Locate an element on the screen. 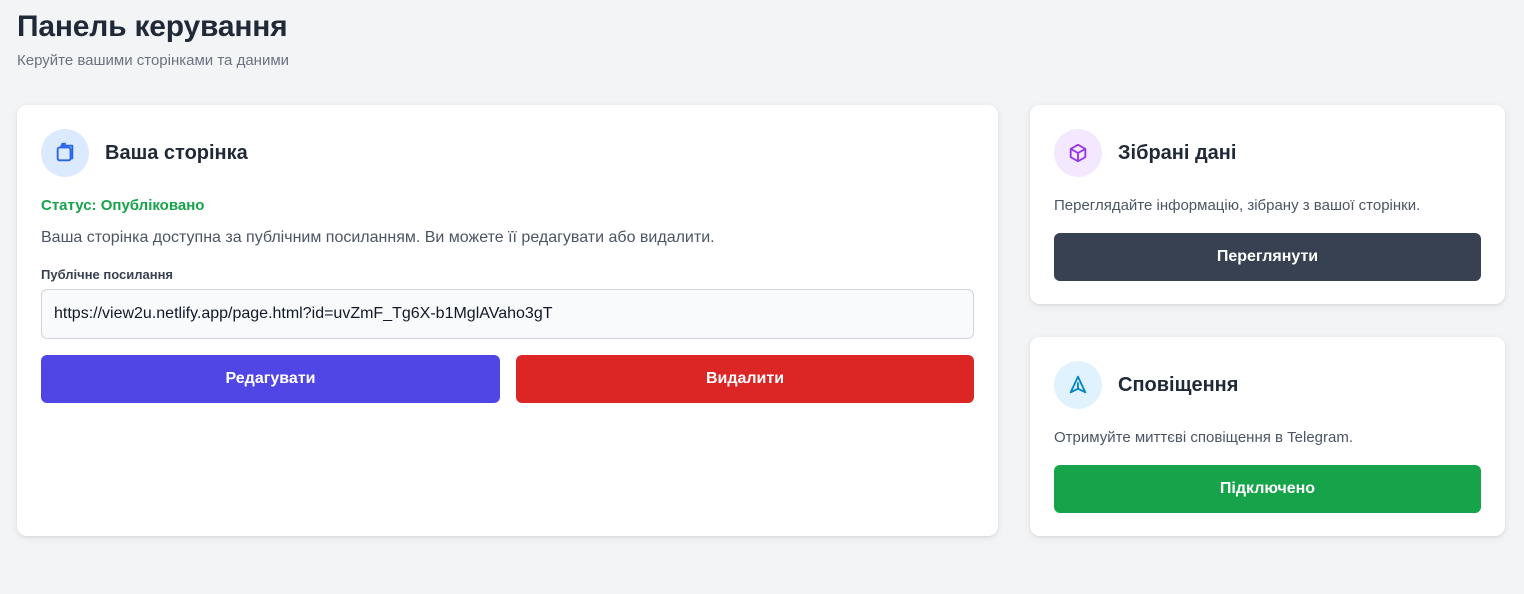 This screenshot has height=594, width=1524. notifications-card-header: Сповіщення is located at coordinates (1146, 385).